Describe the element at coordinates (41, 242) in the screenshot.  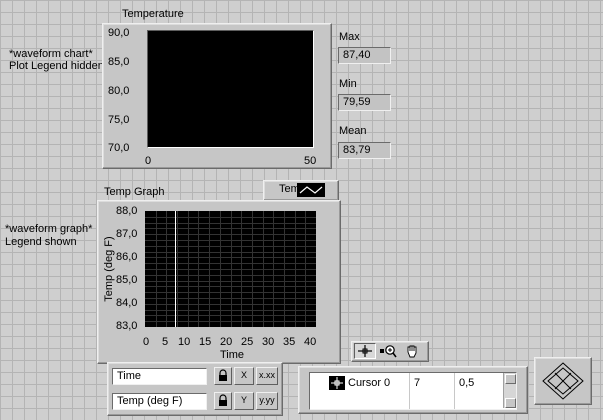
I see `graph-note-line2: Legend shown` at that location.